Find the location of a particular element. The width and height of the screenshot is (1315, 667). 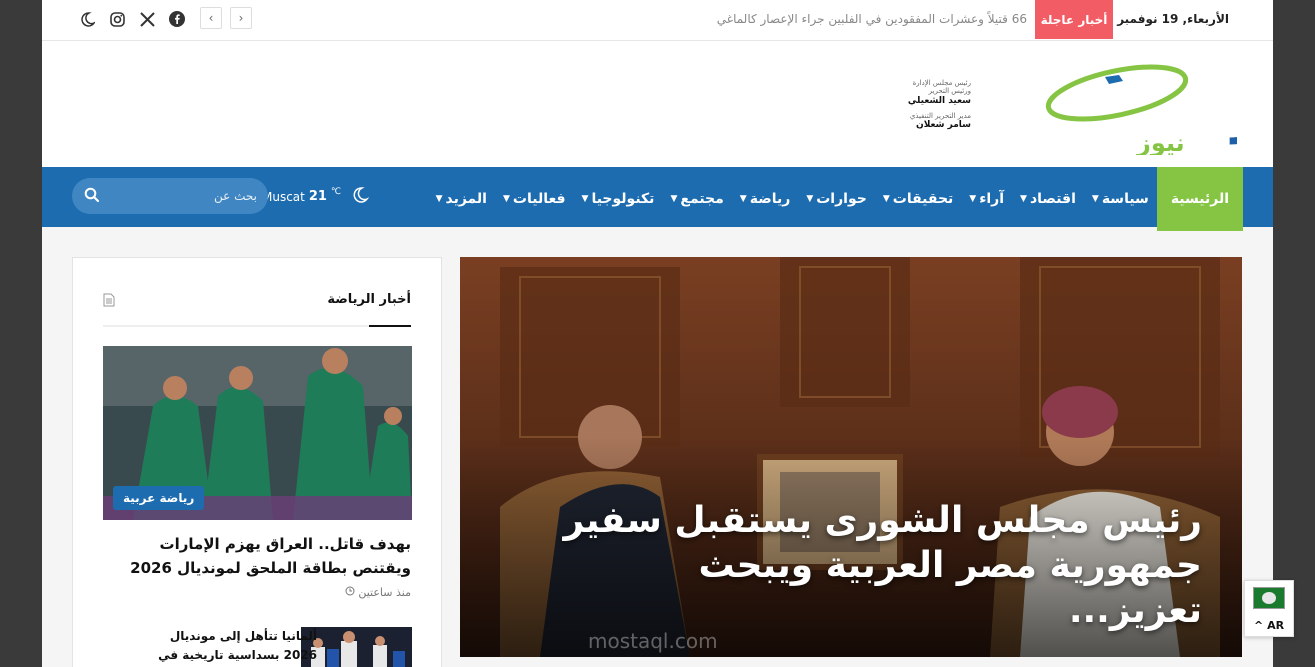

facebook-icon is located at coordinates (177, 19).